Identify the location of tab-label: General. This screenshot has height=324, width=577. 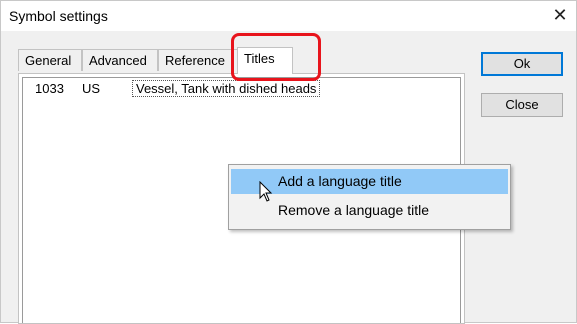
(48, 60).